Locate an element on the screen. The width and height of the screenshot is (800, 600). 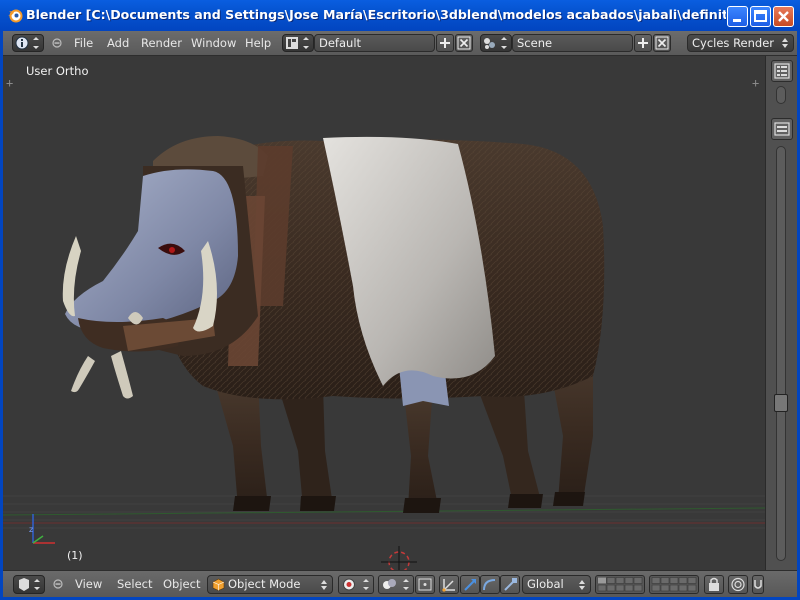
menu-render: Render is located at coordinates (161, 43).